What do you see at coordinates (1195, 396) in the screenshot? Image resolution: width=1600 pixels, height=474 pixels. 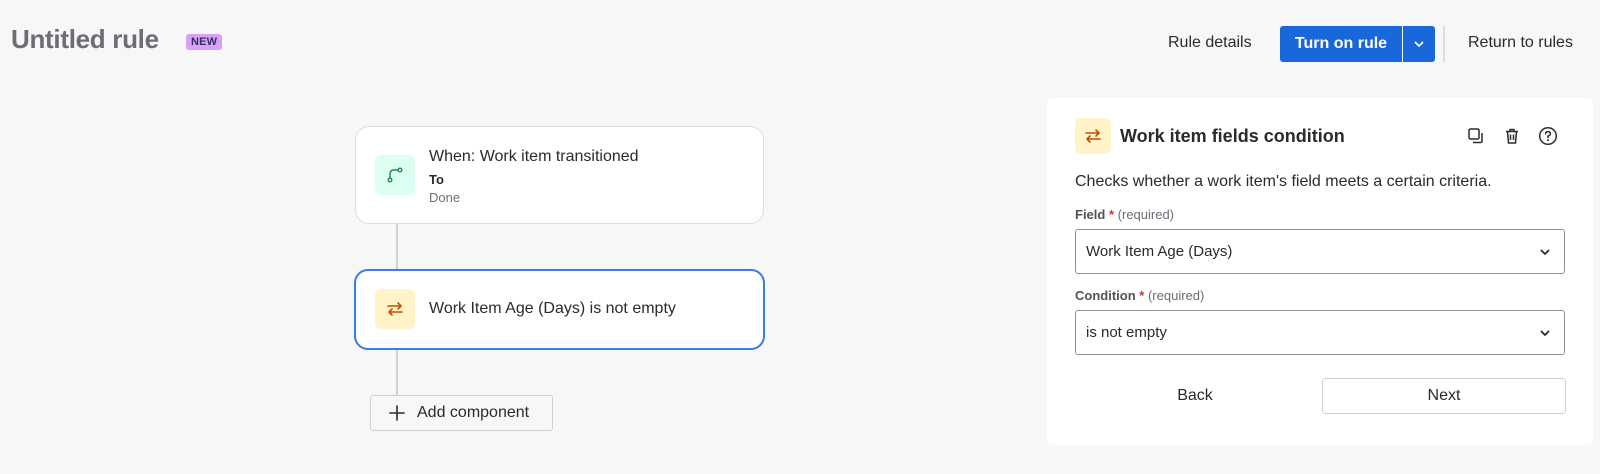 I see `back-button: Back` at bounding box center [1195, 396].